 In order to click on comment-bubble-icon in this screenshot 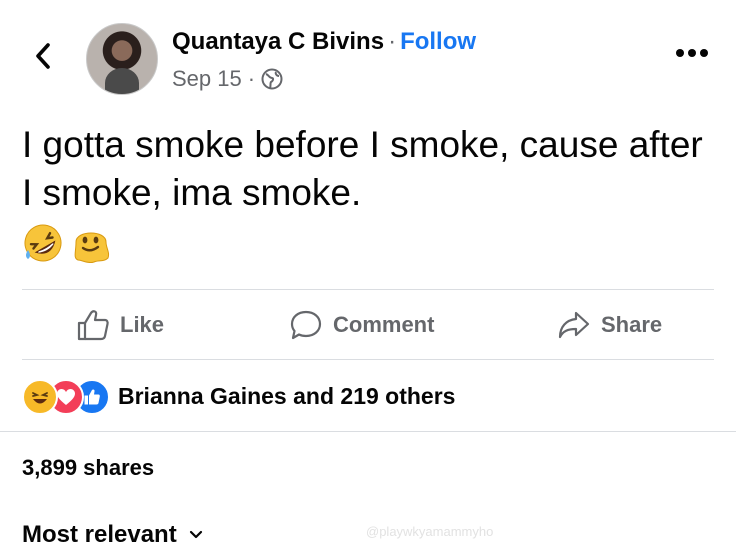, I will do `click(306, 325)`.